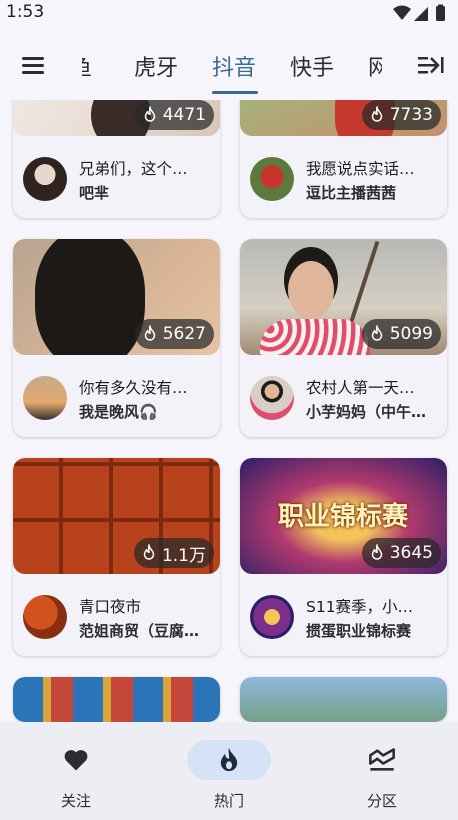 The width and height of the screenshot is (458, 820). Describe the element at coordinates (229, 13) in the screenshot. I see `status-bar: 1:53` at that location.